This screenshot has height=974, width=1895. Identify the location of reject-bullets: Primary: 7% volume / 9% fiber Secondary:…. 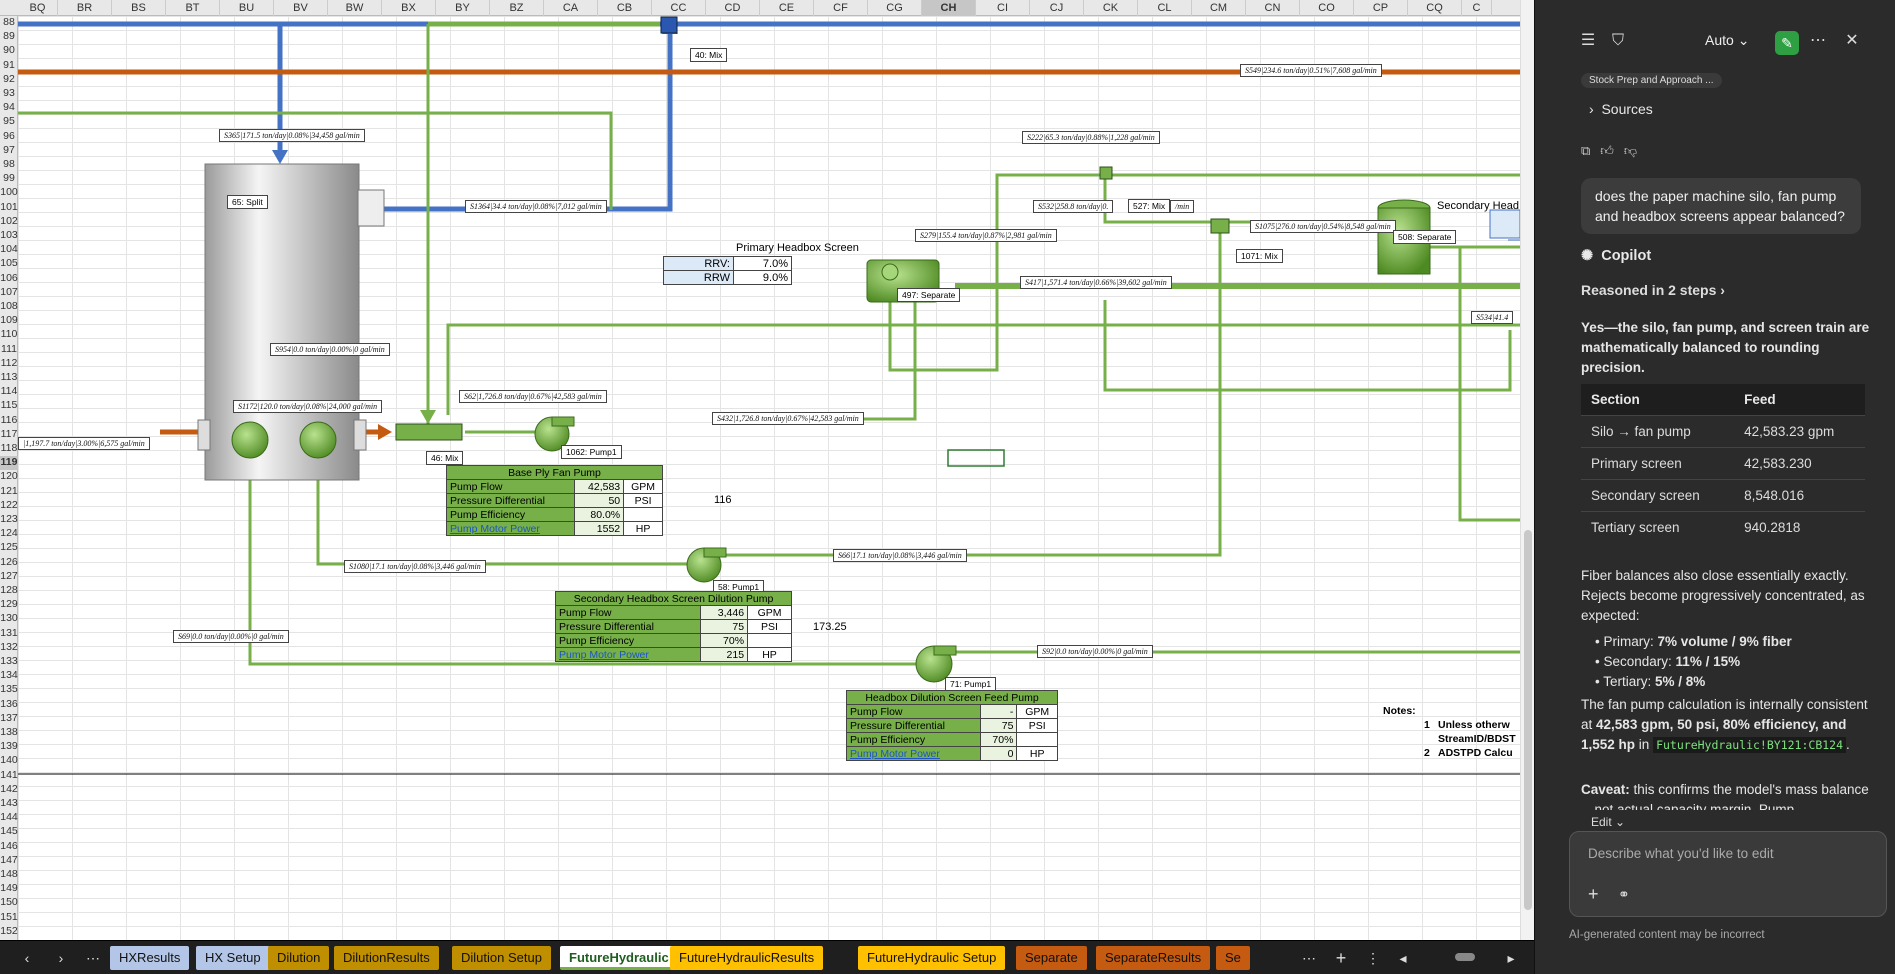
(1693, 662).